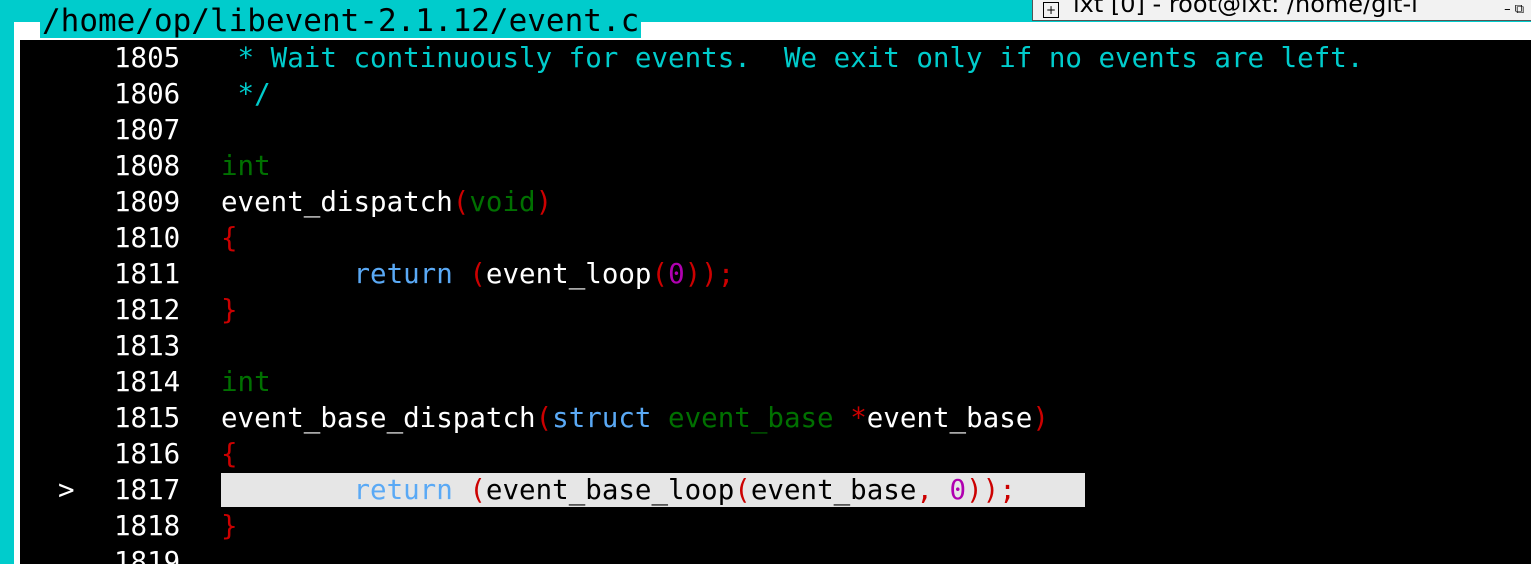 This screenshot has width=1531, height=564. Describe the element at coordinates (602, 418) in the screenshot. I see `code-token: struct` at that location.